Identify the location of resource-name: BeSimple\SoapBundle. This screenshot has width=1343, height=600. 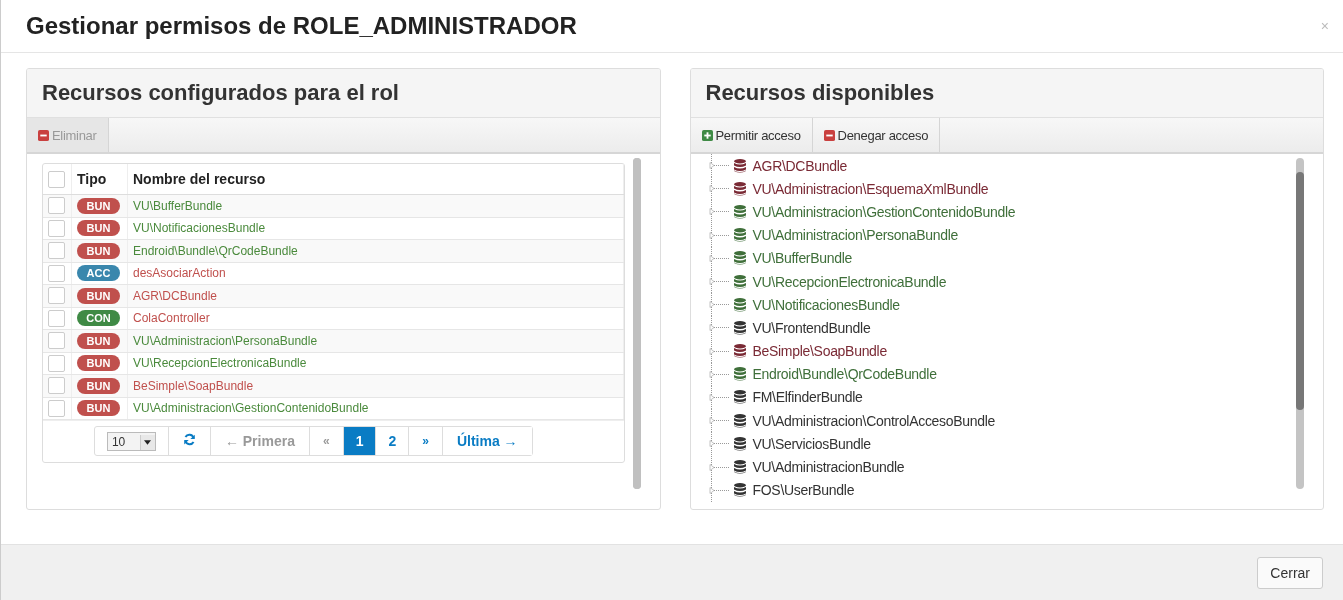
(193, 385).